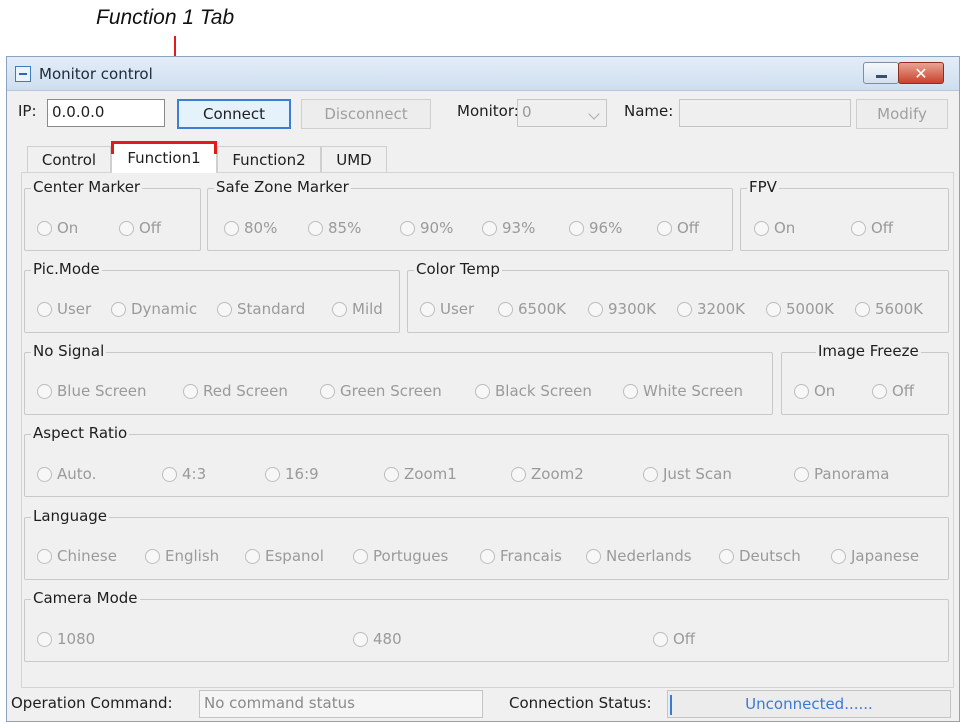 This screenshot has height=722, width=964. What do you see at coordinates (639, 556) in the screenshot?
I see `language-nederlands-radio: Nederlands` at bounding box center [639, 556].